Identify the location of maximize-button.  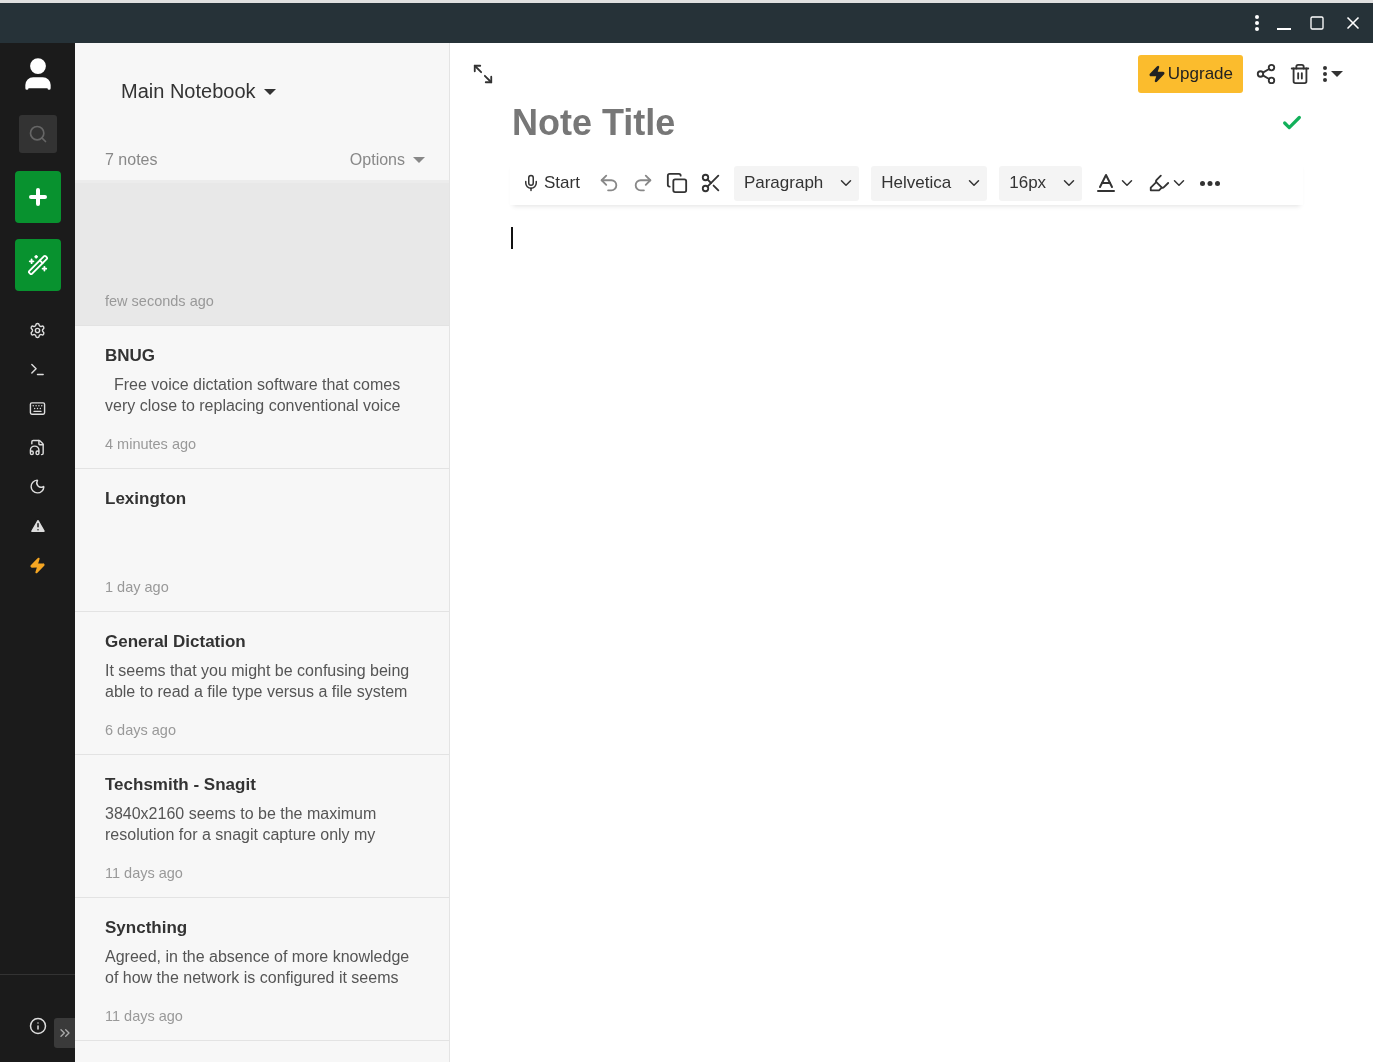
(1317, 23).